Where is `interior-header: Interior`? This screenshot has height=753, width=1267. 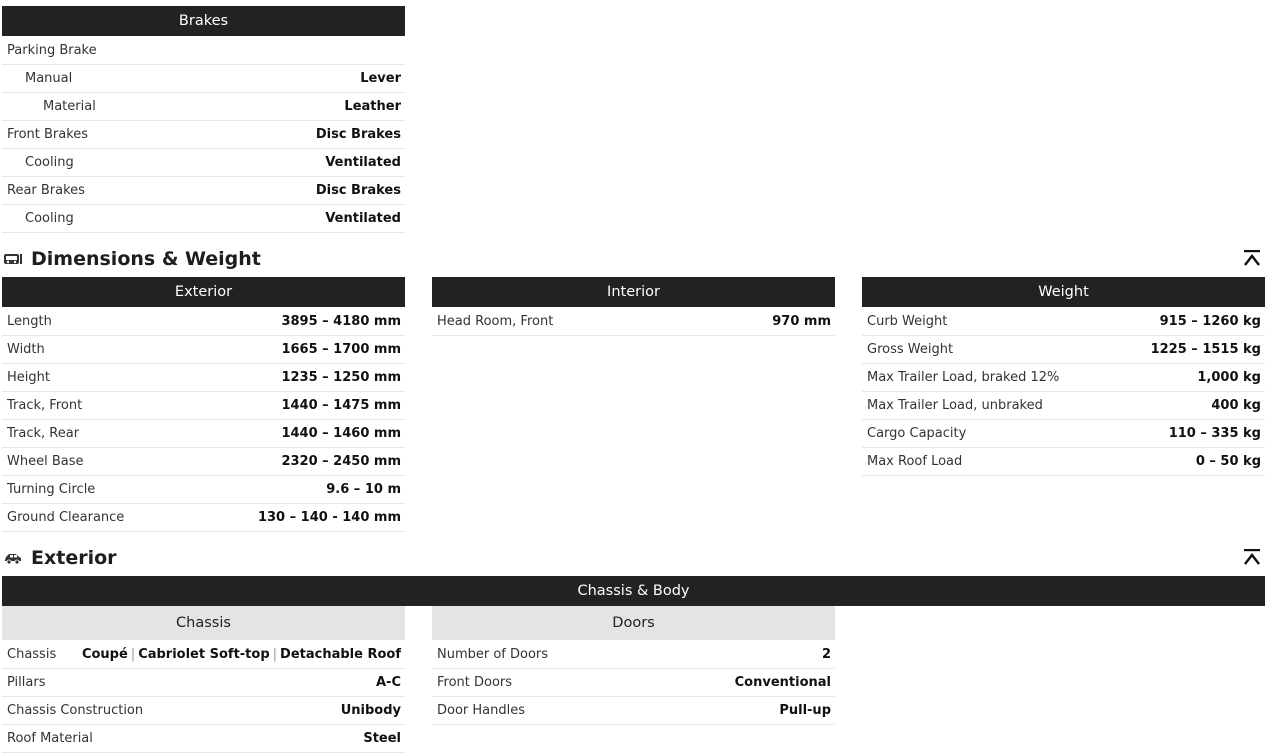 interior-header: Interior is located at coordinates (633, 292).